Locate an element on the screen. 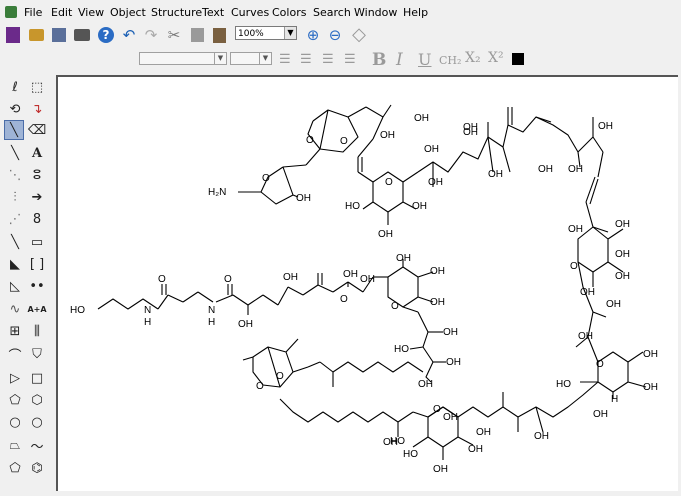 This screenshot has height=496, width=681. benzene-tool: ⌬ is located at coordinates (37, 468).